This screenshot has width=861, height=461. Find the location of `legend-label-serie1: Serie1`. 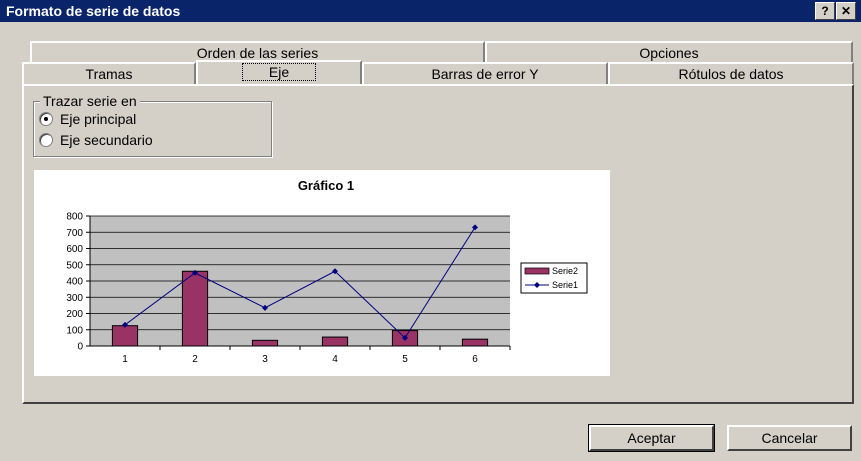

legend-label-serie1: Serie1 is located at coordinates (565, 285).